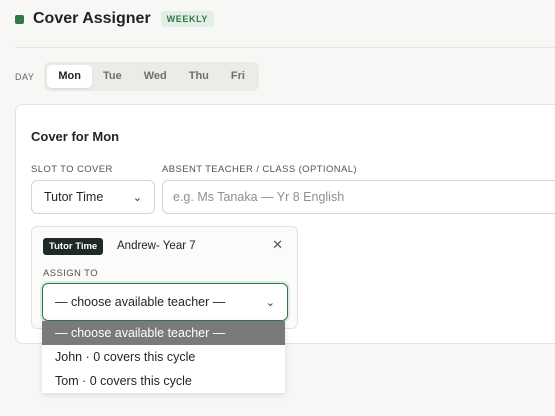 The height and width of the screenshot is (416, 555). I want to click on tab-tue: Tue, so click(112, 76).